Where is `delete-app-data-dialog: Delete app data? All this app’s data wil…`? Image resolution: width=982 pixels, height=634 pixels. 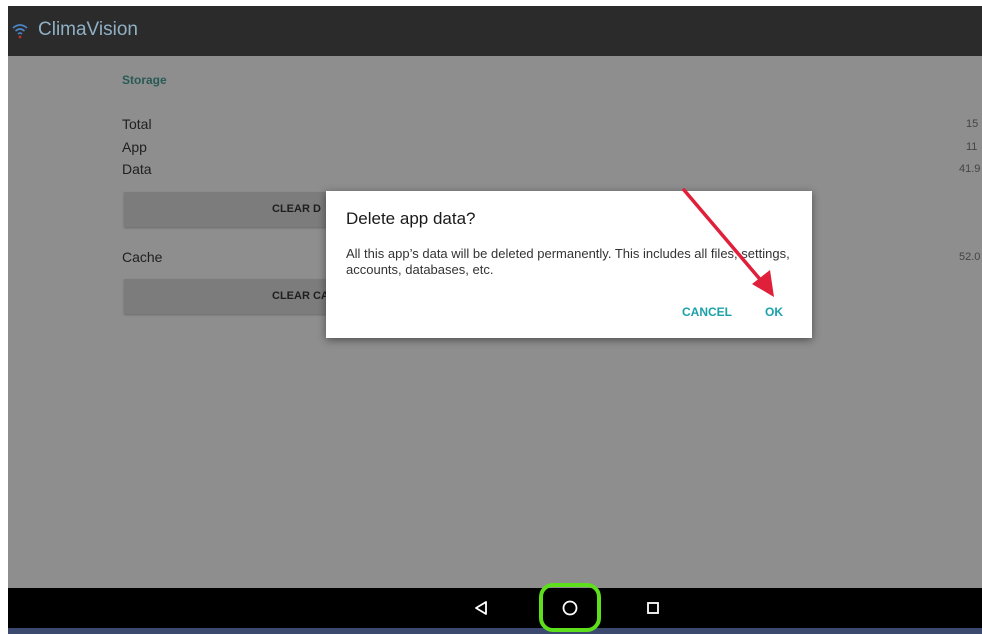
delete-app-data-dialog: Delete app data? All this app’s data wil… is located at coordinates (569, 264).